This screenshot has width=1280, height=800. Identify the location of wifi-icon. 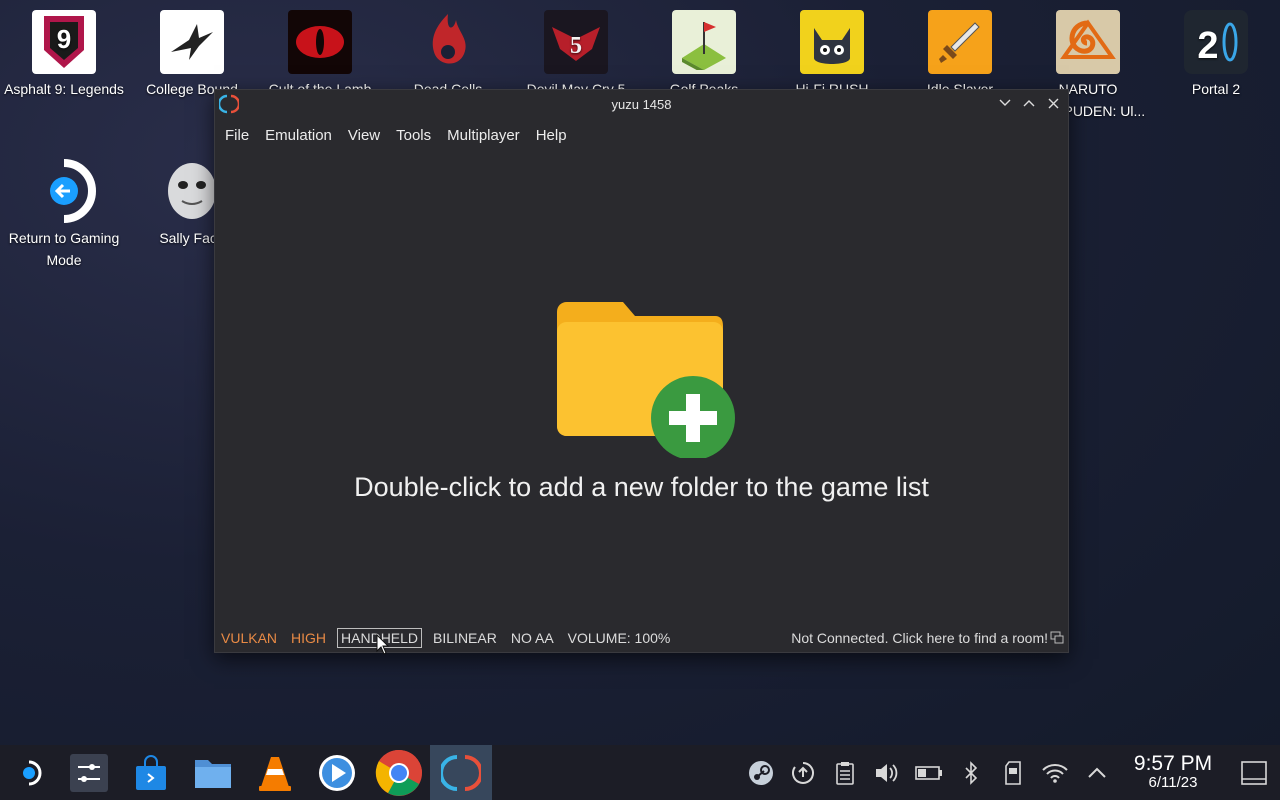
(1055, 773).